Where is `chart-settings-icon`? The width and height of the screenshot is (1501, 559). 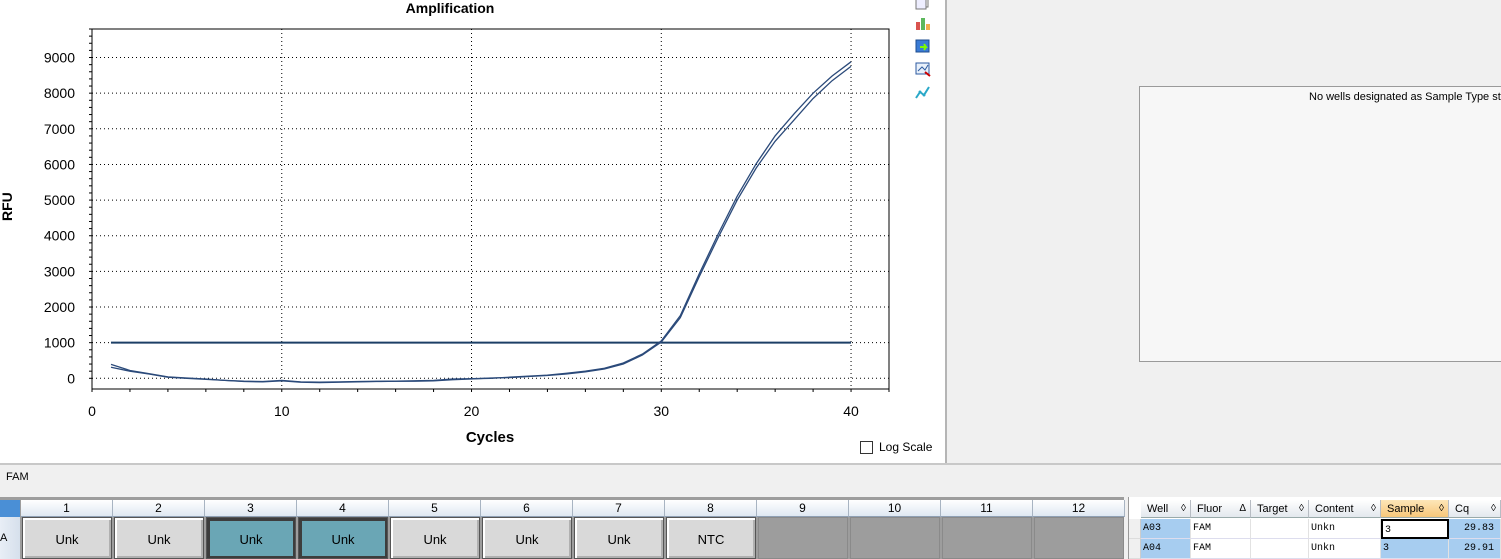
chart-settings-icon is located at coordinates (923, 23).